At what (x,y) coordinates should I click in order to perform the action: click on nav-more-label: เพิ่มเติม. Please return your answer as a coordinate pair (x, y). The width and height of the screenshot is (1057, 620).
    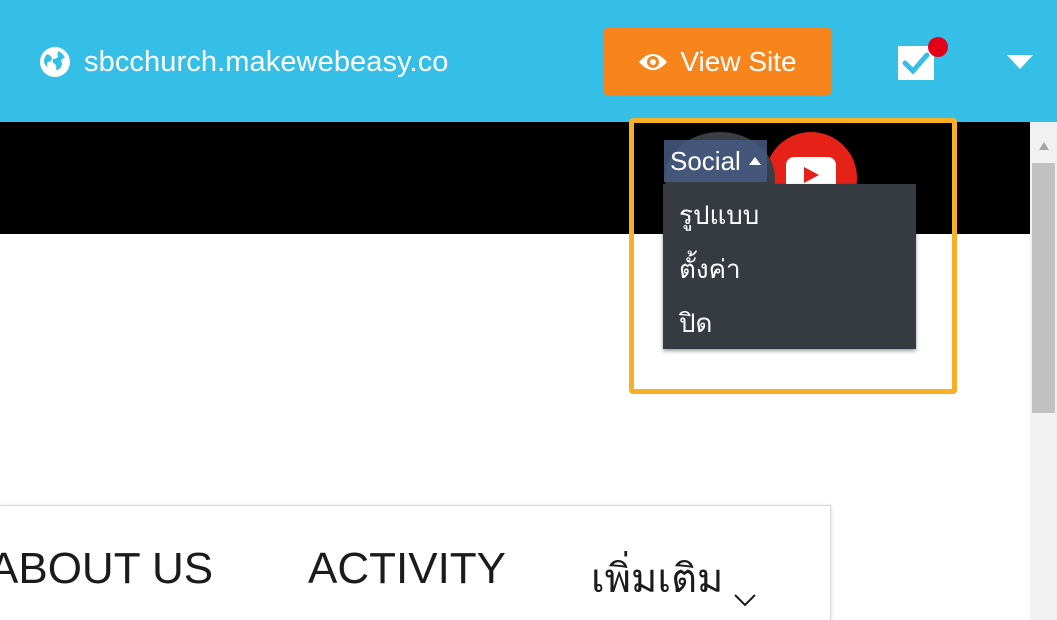
    Looking at the image, I should click on (657, 579).